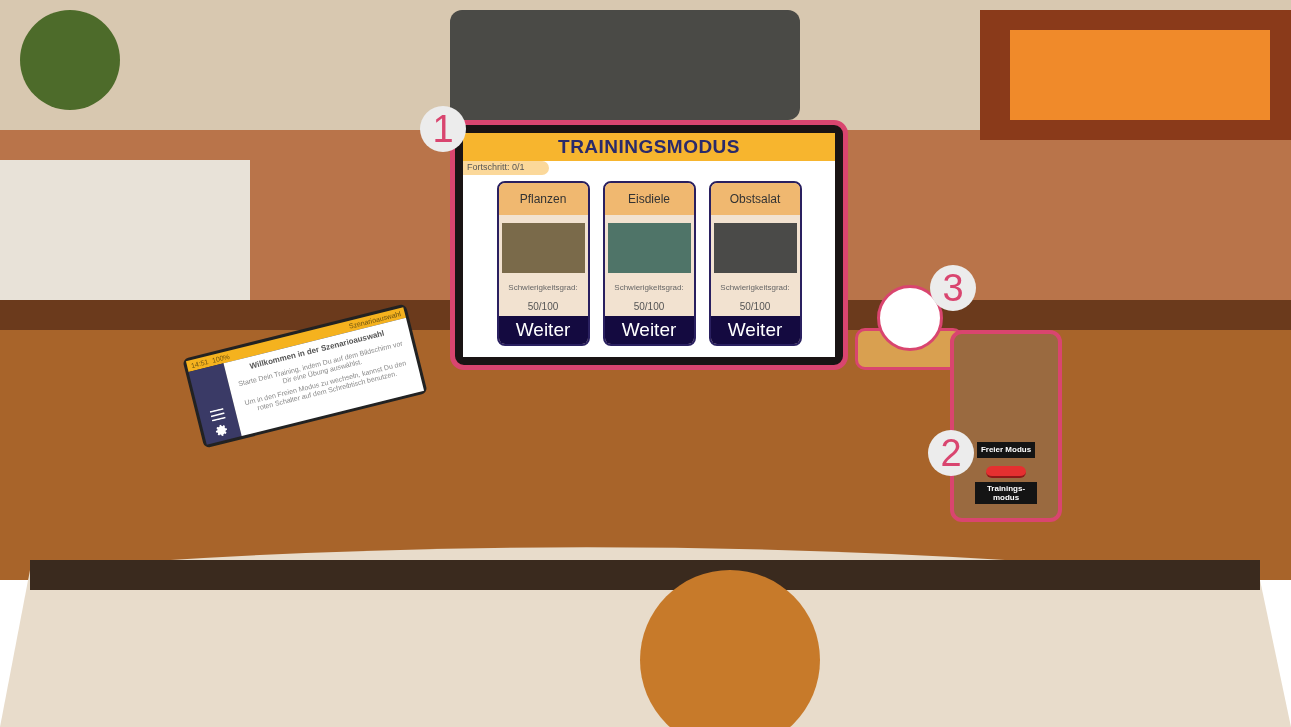  I want to click on mode-label: Trainings-modus, so click(1006, 493).